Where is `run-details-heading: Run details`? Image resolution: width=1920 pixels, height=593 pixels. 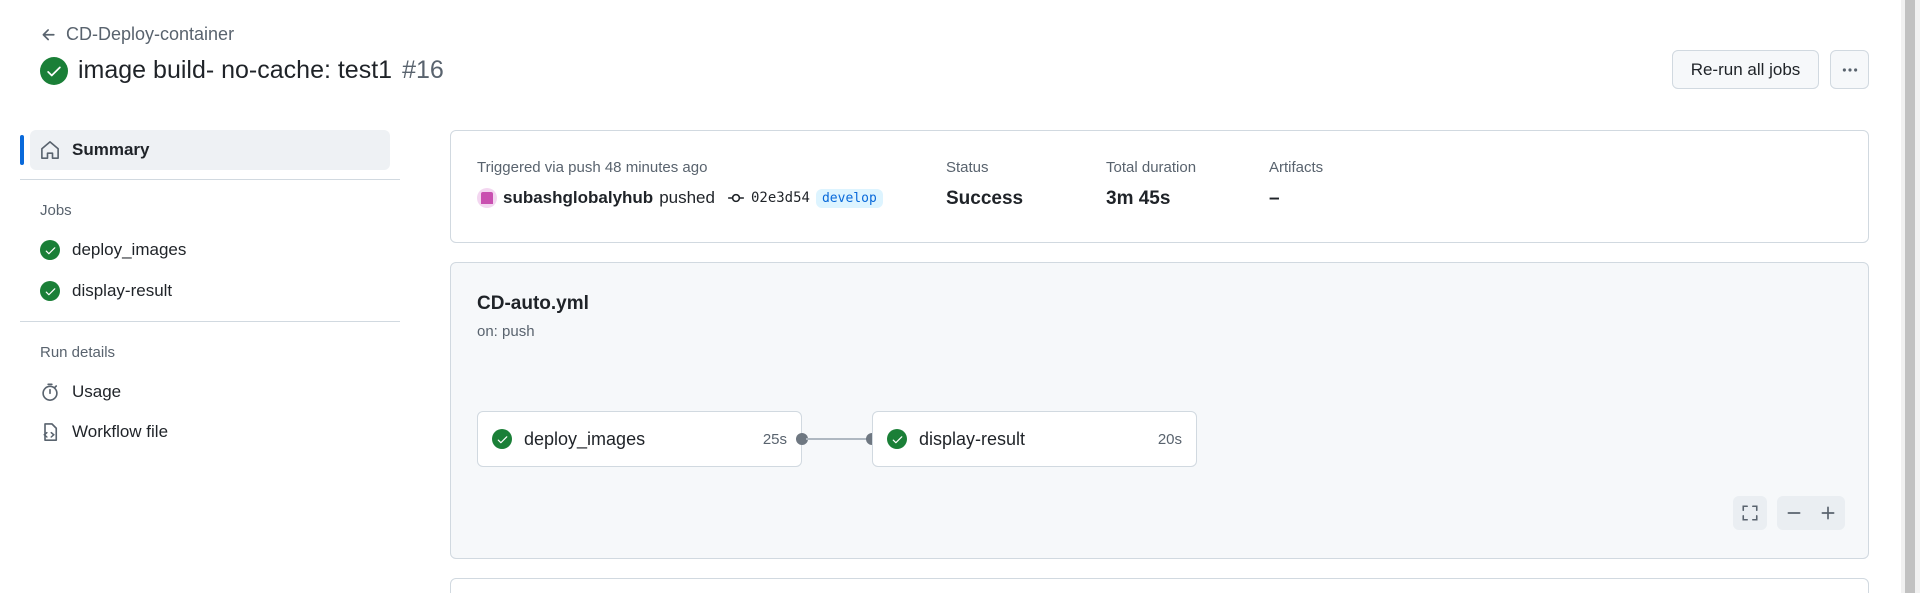
run-details-heading: Run details is located at coordinates (78, 352).